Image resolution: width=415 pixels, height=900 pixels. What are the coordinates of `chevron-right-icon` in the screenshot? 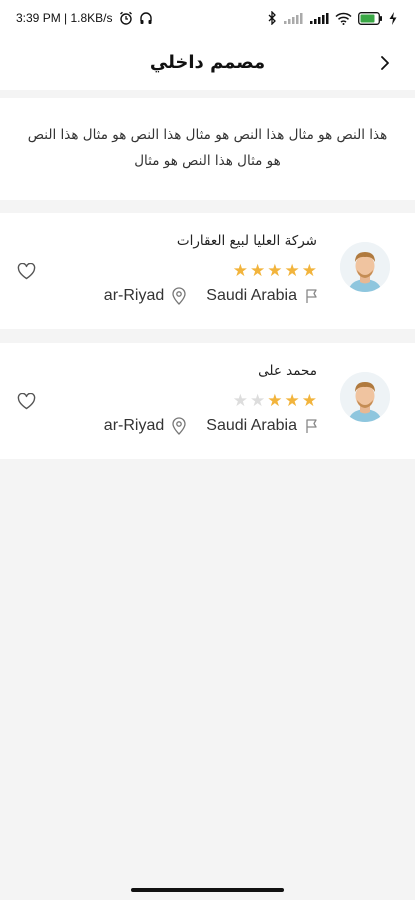 It's located at (385, 63).